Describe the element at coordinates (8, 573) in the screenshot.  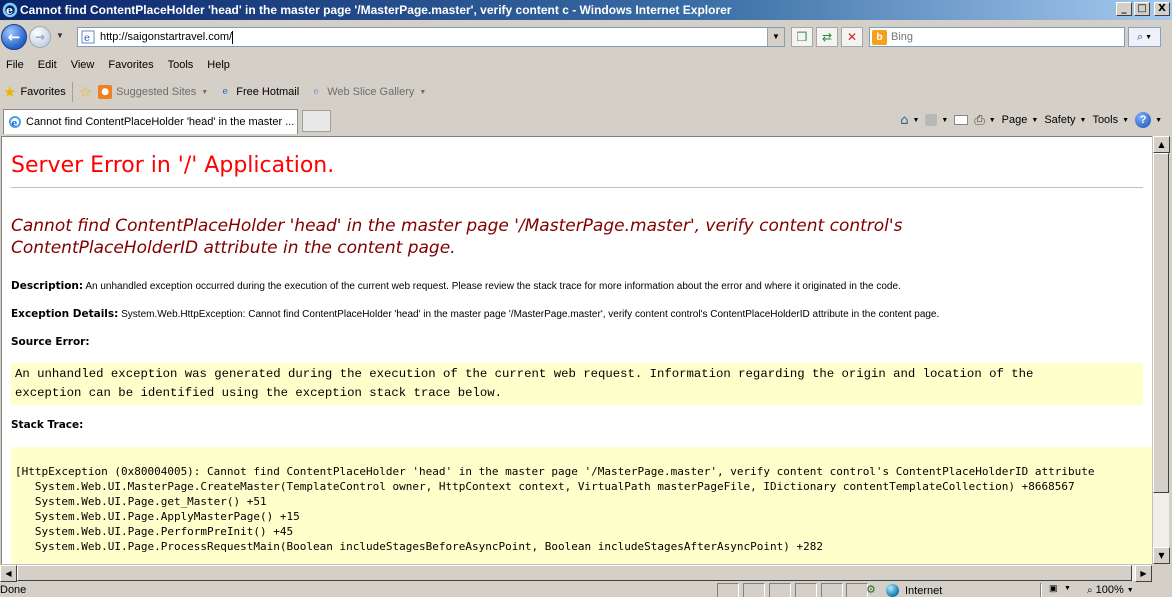
I see `scroll-left-button: ◀` at that location.